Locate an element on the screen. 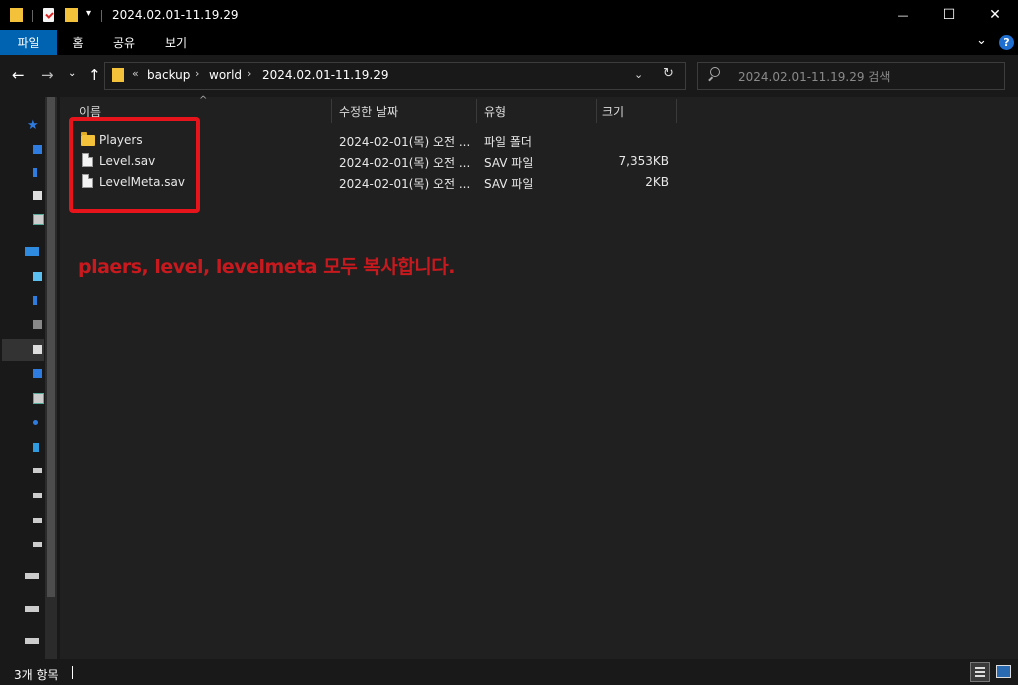  column-header-modified: 수정한 날짜 is located at coordinates (368, 111).